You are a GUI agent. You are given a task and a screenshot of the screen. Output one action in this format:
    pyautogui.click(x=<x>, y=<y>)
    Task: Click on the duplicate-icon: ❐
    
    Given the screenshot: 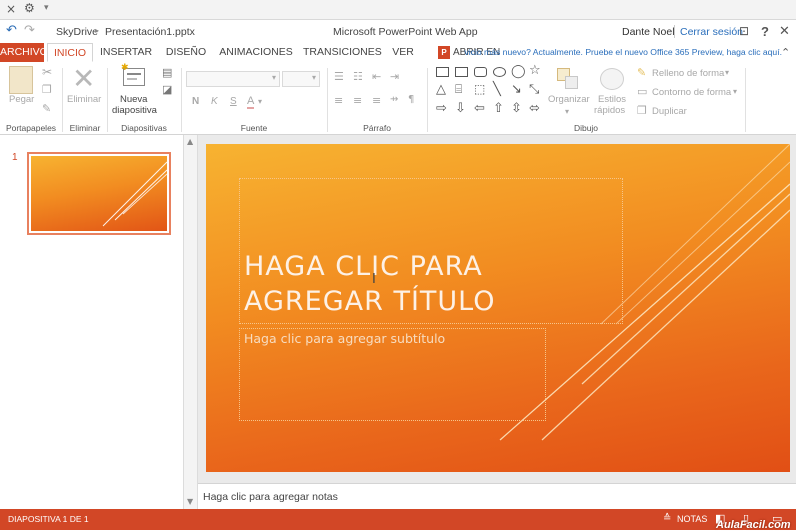 What is the action you would take?
    pyautogui.click(x=642, y=110)
    